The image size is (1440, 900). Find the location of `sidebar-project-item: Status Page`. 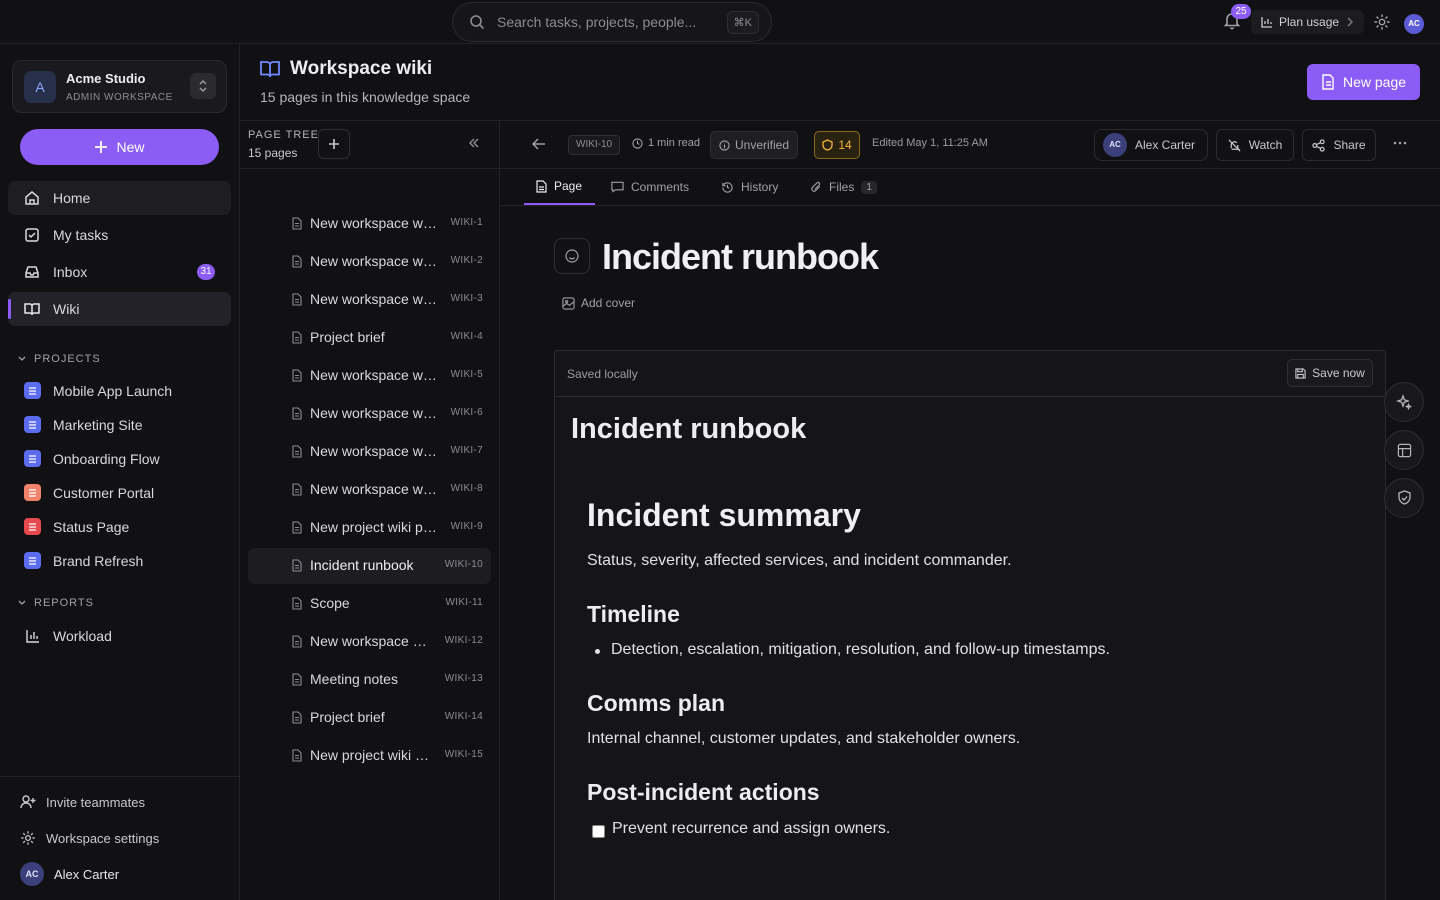

sidebar-project-item: Status Page is located at coordinates (76, 526).